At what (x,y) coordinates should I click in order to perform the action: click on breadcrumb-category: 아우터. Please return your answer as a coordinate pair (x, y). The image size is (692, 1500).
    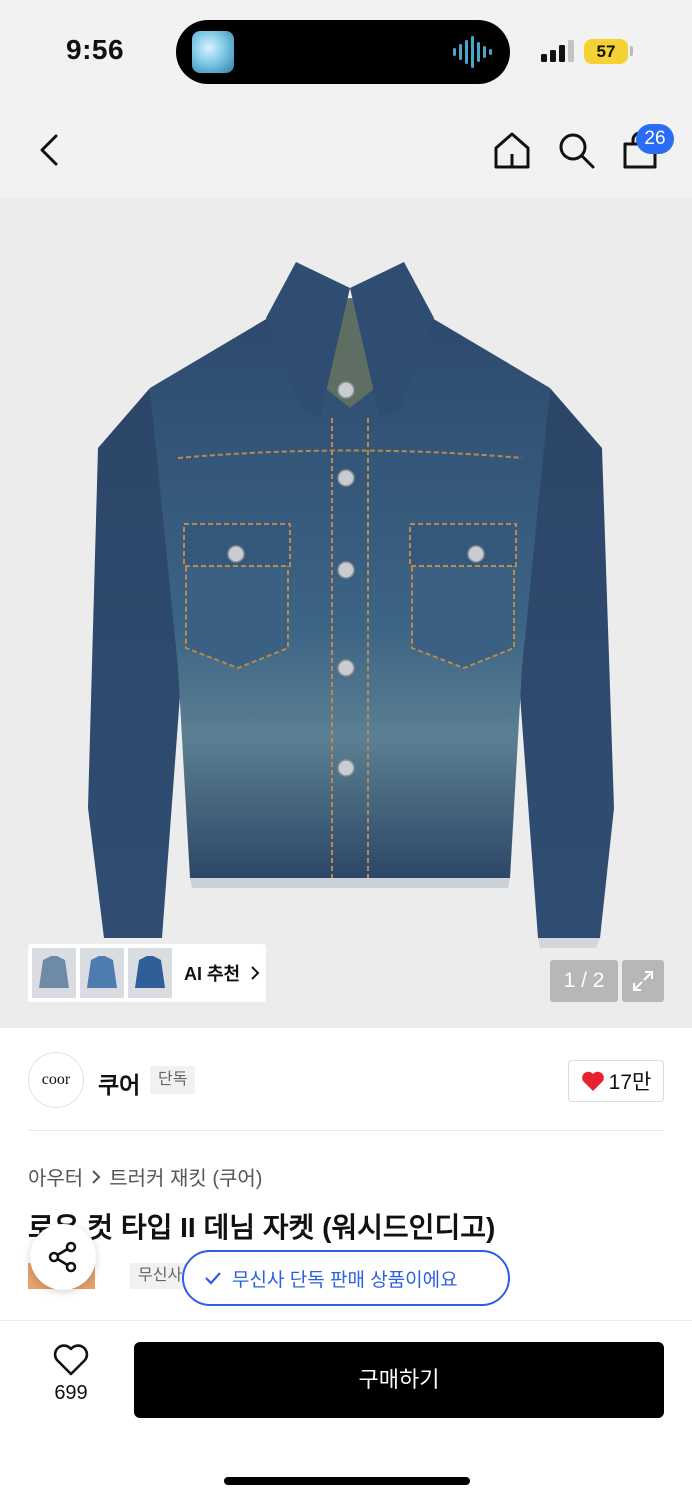
    Looking at the image, I should click on (55, 1176).